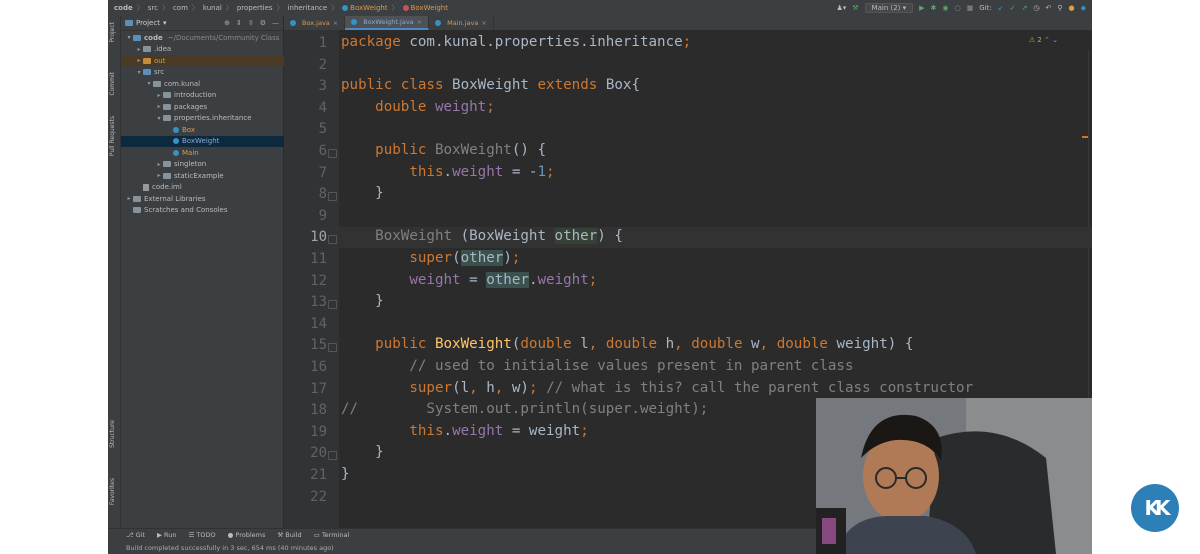  Describe the element at coordinates (212, 8) in the screenshot. I see `breadcrumb-item: kunal` at that location.